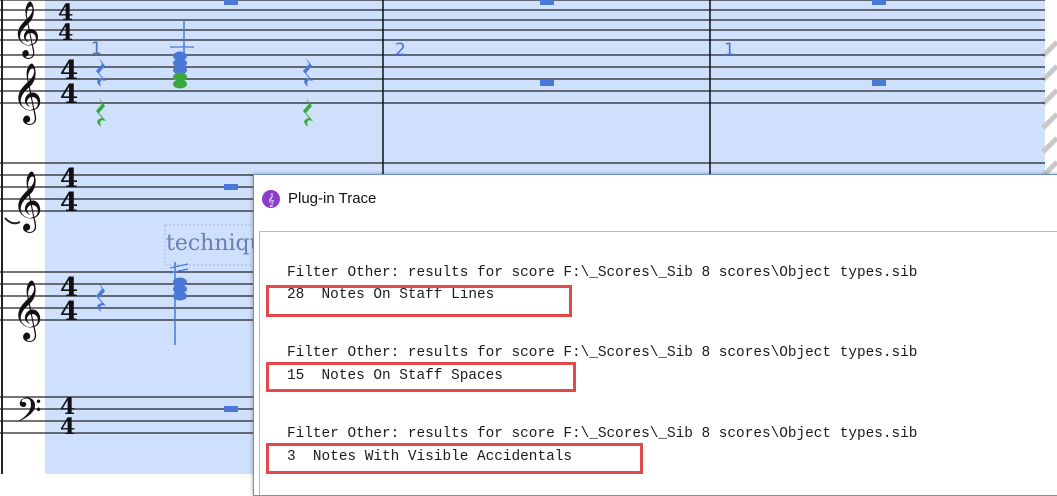 This screenshot has height=496, width=1057. What do you see at coordinates (1049, 109) in the screenshot?
I see `page-edge-marks` at bounding box center [1049, 109].